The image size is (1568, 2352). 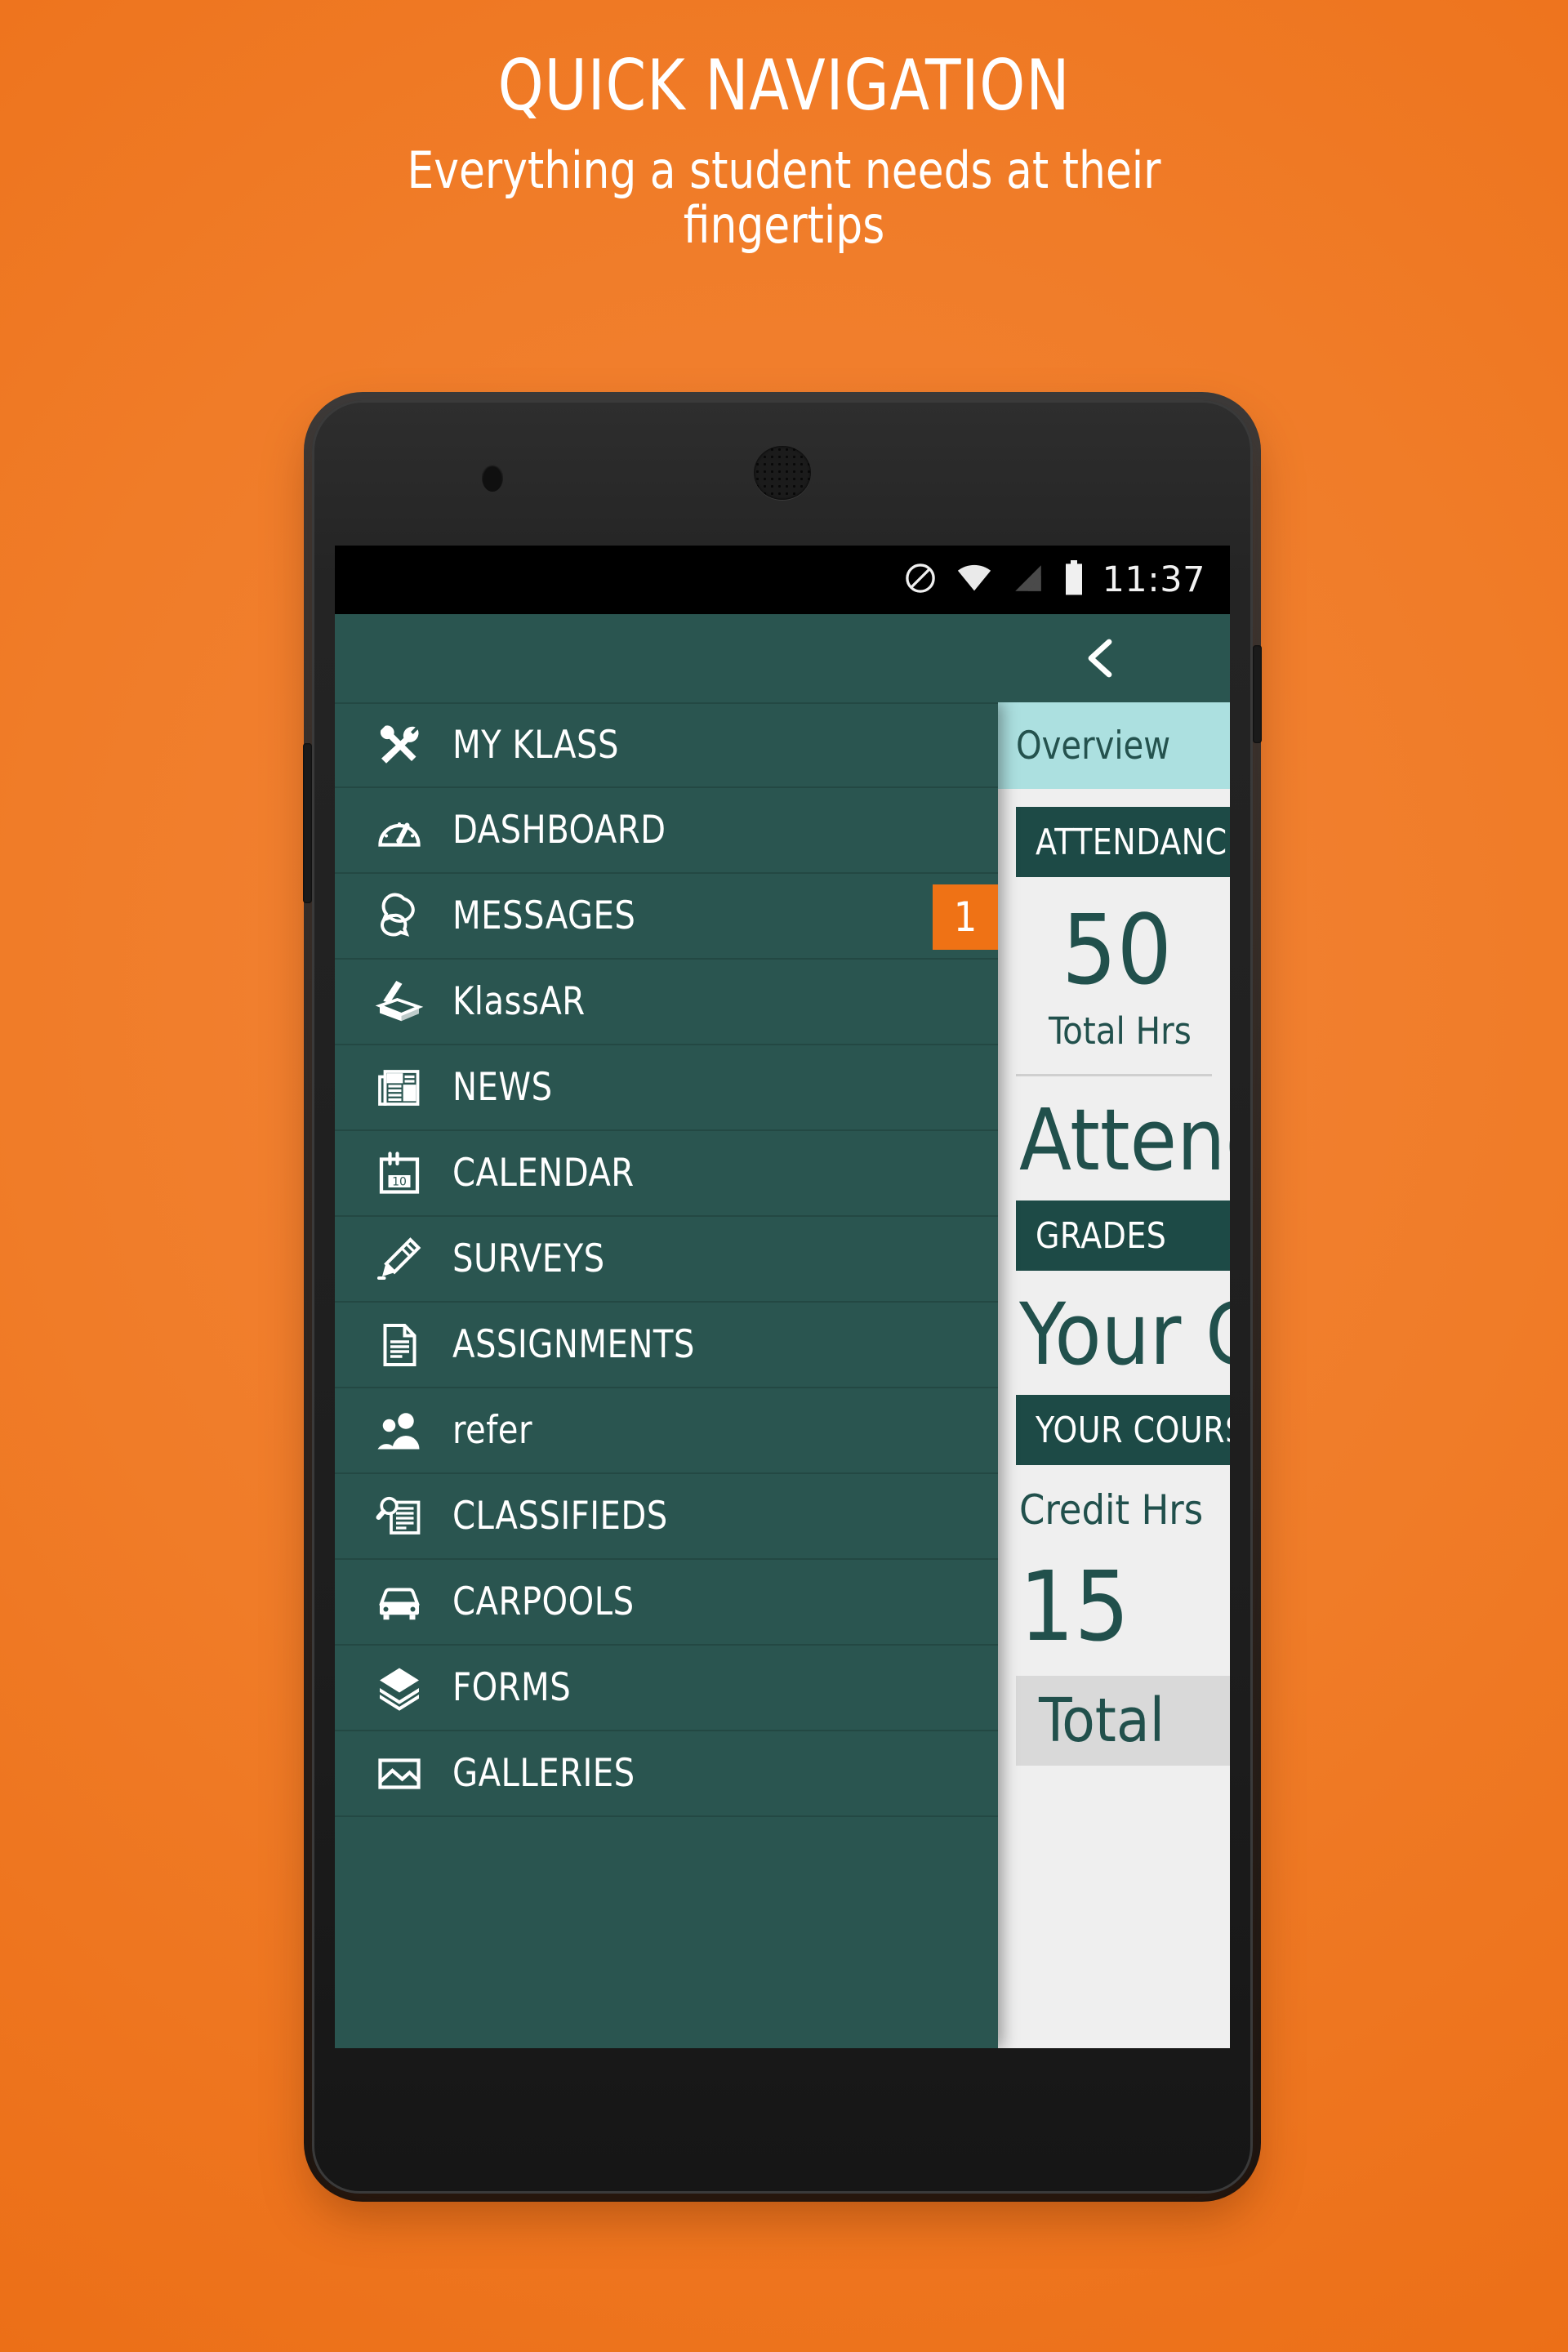 What do you see at coordinates (782, 658) in the screenshot?
I see `app-bar` at bounding box center [782, 658].